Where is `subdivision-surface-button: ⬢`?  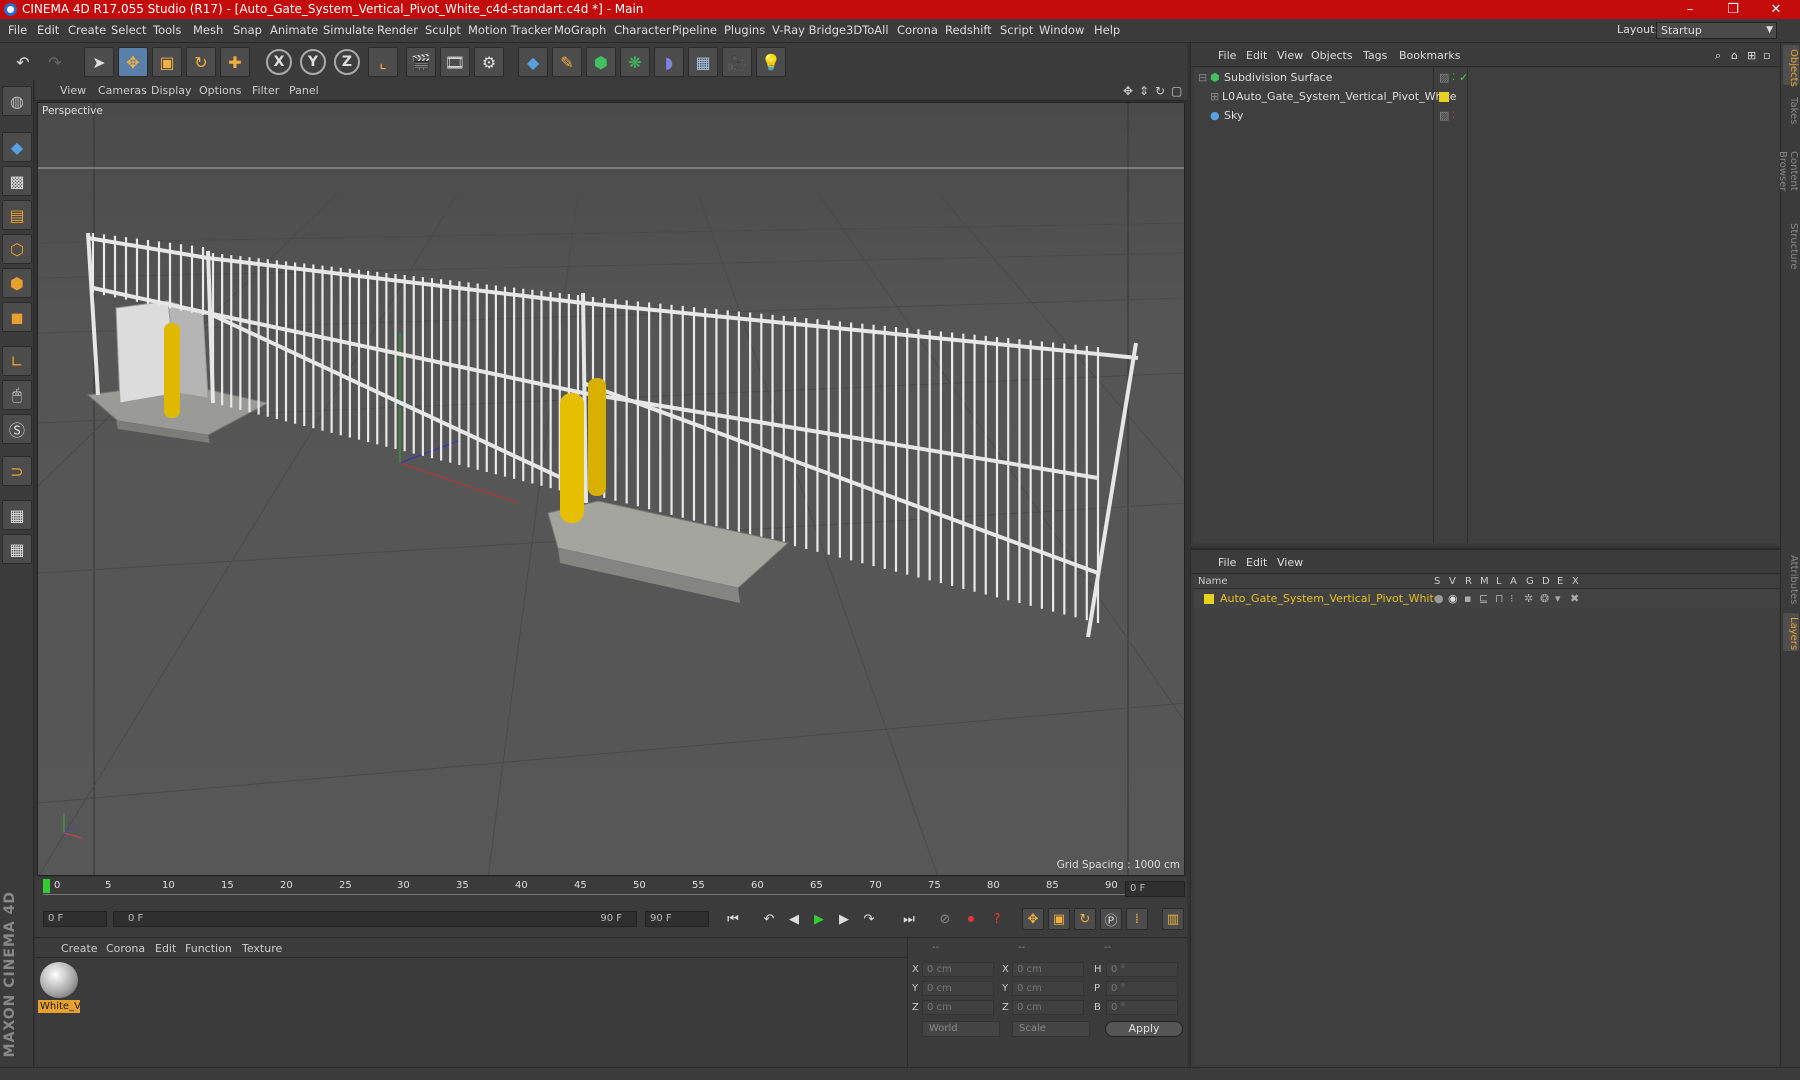
subdivision-surface-button: ⬢ is located at coordinates (601, 62).